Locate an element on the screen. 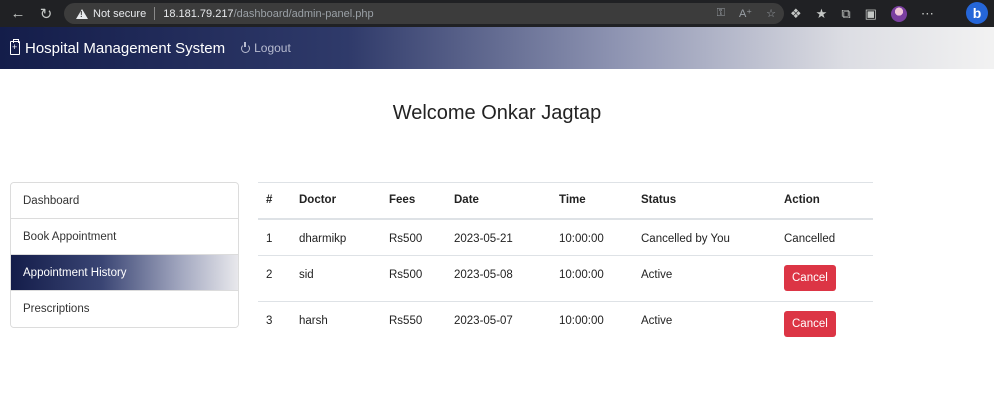 This screenshot has width=994, height=401. column-header-status: Status is located at coordinates (704, 201).